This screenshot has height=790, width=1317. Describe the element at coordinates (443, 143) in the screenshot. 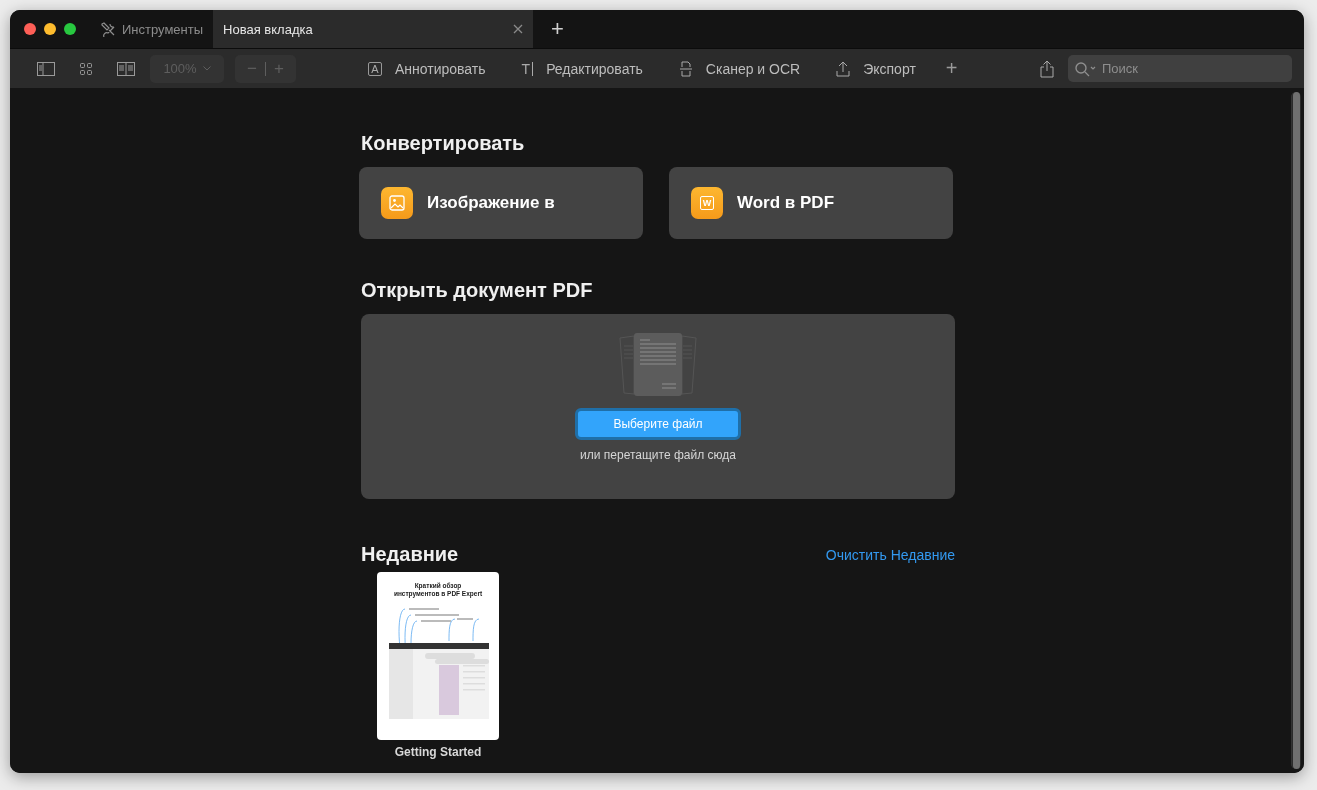

I see `section-heading: Конвертировать` at that location.